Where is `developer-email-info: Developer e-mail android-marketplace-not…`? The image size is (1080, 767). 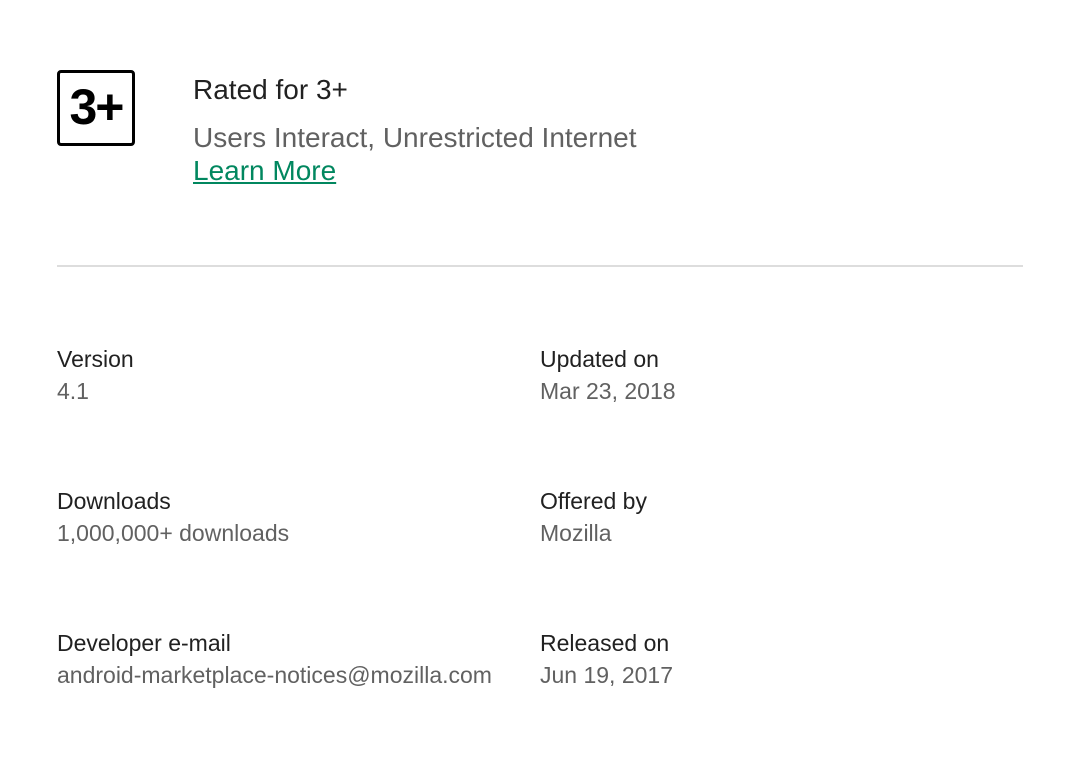 developer-email-info: Developer e-mail android-marketplace-not… is located at coordinates (292, 659).